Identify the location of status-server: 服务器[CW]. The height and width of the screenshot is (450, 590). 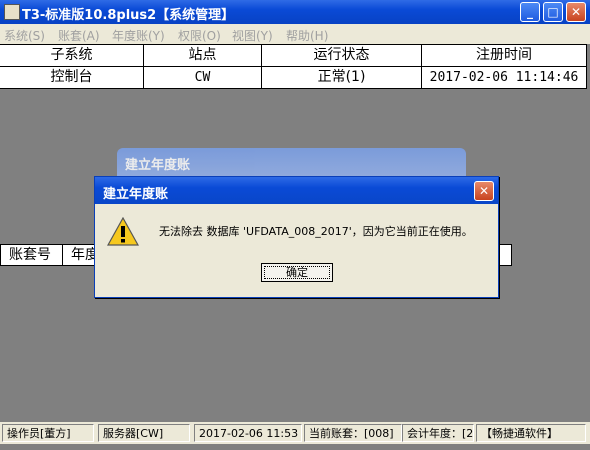
(144, 433).